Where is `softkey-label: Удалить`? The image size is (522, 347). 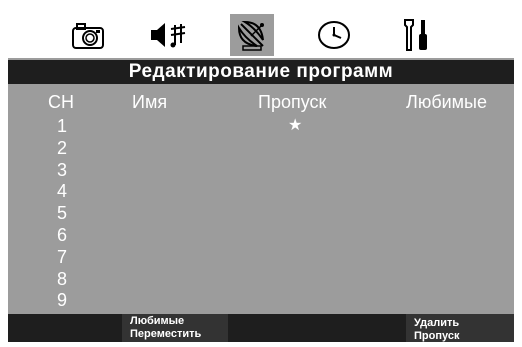 softkey-label: Удалить is located at coordinates (437, 323).